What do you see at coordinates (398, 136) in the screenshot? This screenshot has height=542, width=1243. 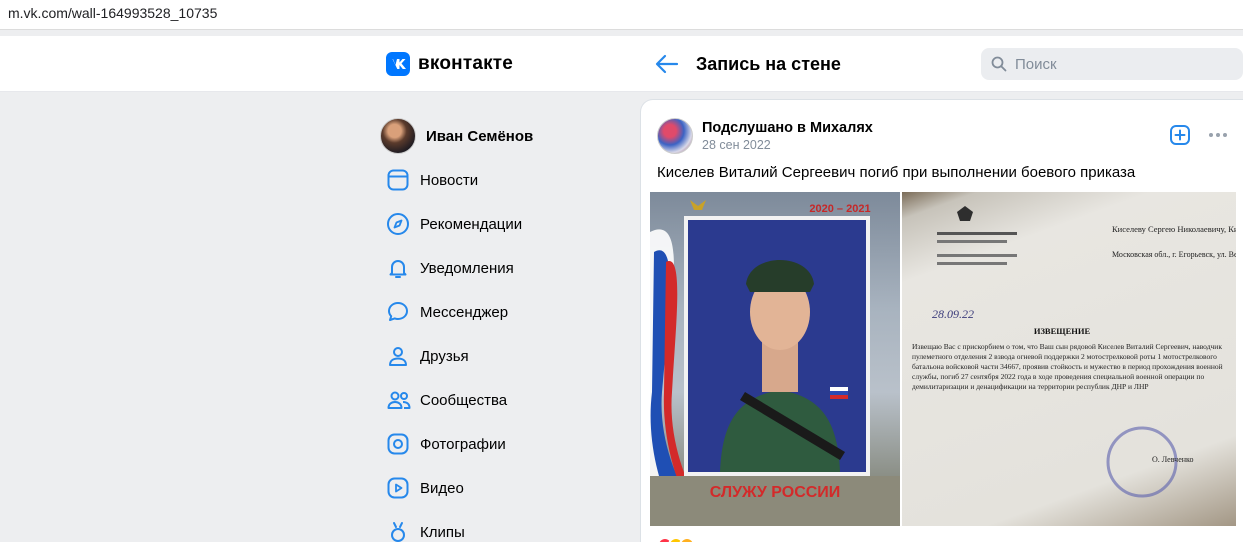 I see `avatar` at bounding box center [398, 136].